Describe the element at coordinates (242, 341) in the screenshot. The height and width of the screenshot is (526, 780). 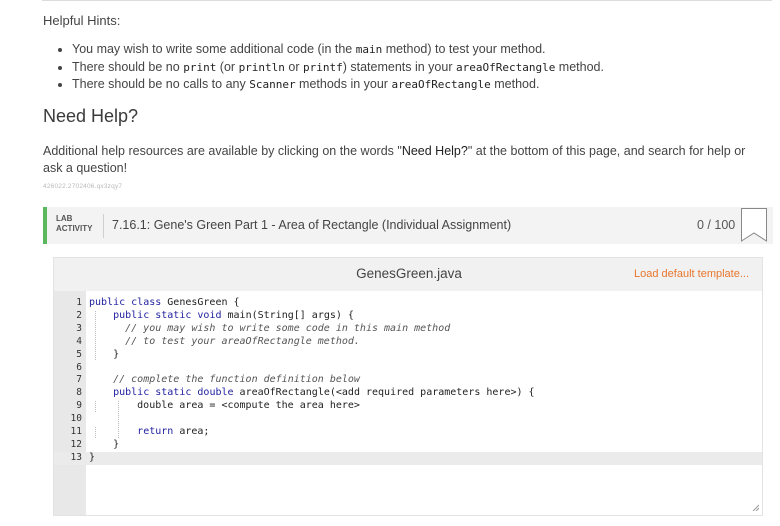
I see `code-token: // to test your areaOfRectangle method.` at that location.